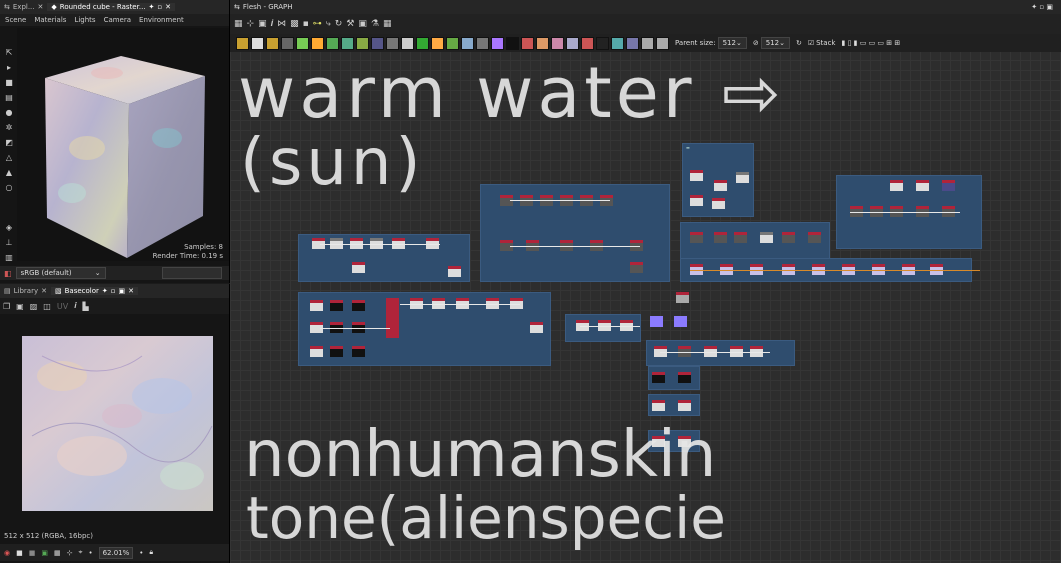  What do you see at coordinates (32, 553) in the screenshot?
I see `gray-bg-icon: ■` at bounding box center [32, 553].